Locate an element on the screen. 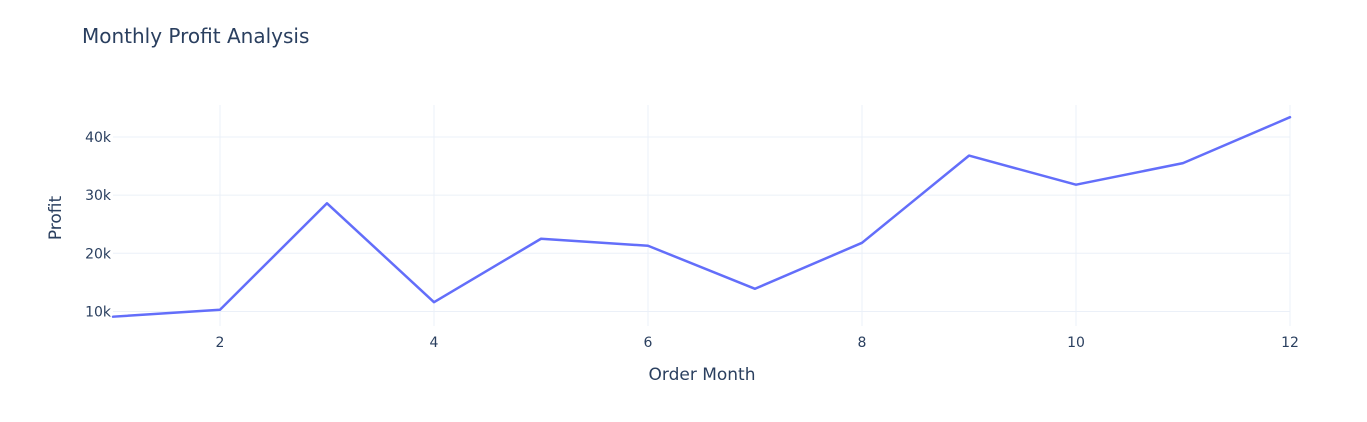 This screenshot has width=1367, height=422. y-tick-label: 20k is located at coordinates (98, 254).